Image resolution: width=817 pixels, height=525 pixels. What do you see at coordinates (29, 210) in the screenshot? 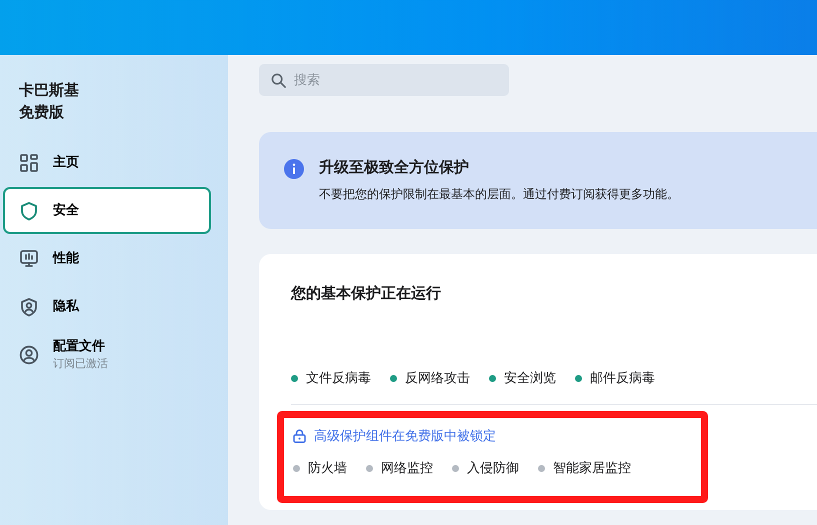
I see `shield-icon` at bounding box center [29, 210].